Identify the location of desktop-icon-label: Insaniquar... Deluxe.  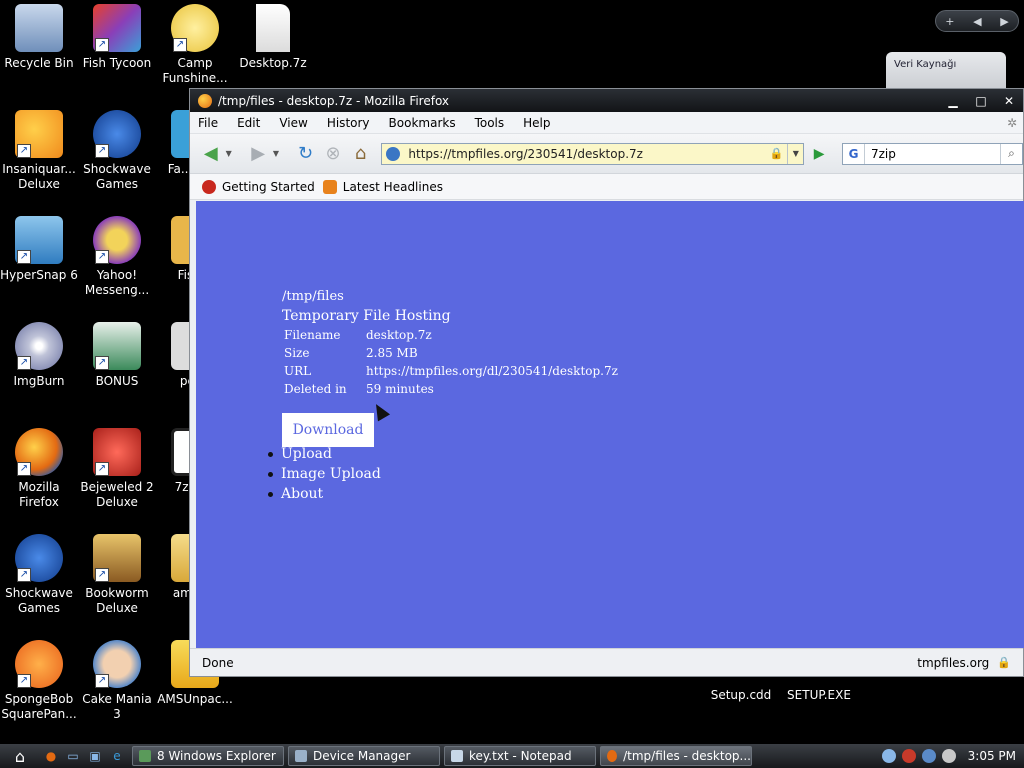
(39, 176).